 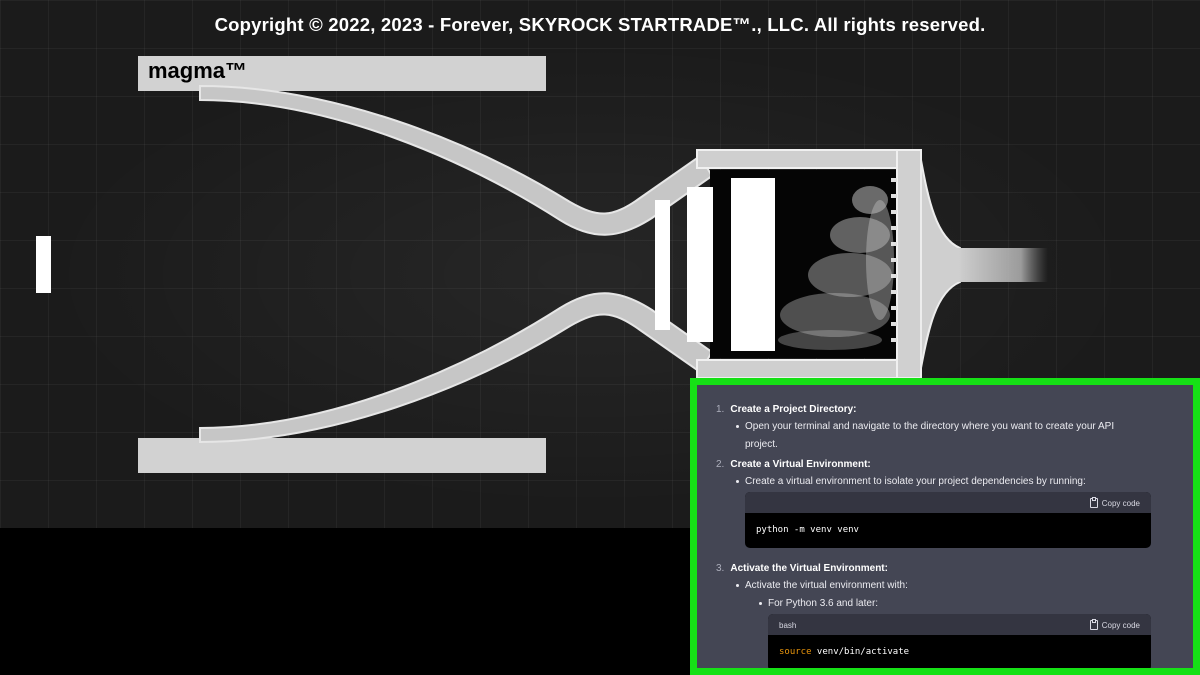 I want to click on step-number: 1., so click(x=720, y=409).